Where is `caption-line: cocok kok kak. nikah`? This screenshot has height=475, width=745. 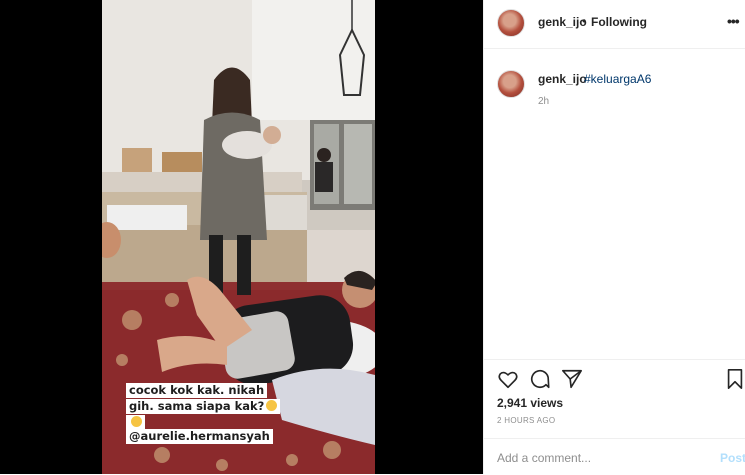 caption-line: cocok kok kak. nikah is located at coordinates (197, 390).